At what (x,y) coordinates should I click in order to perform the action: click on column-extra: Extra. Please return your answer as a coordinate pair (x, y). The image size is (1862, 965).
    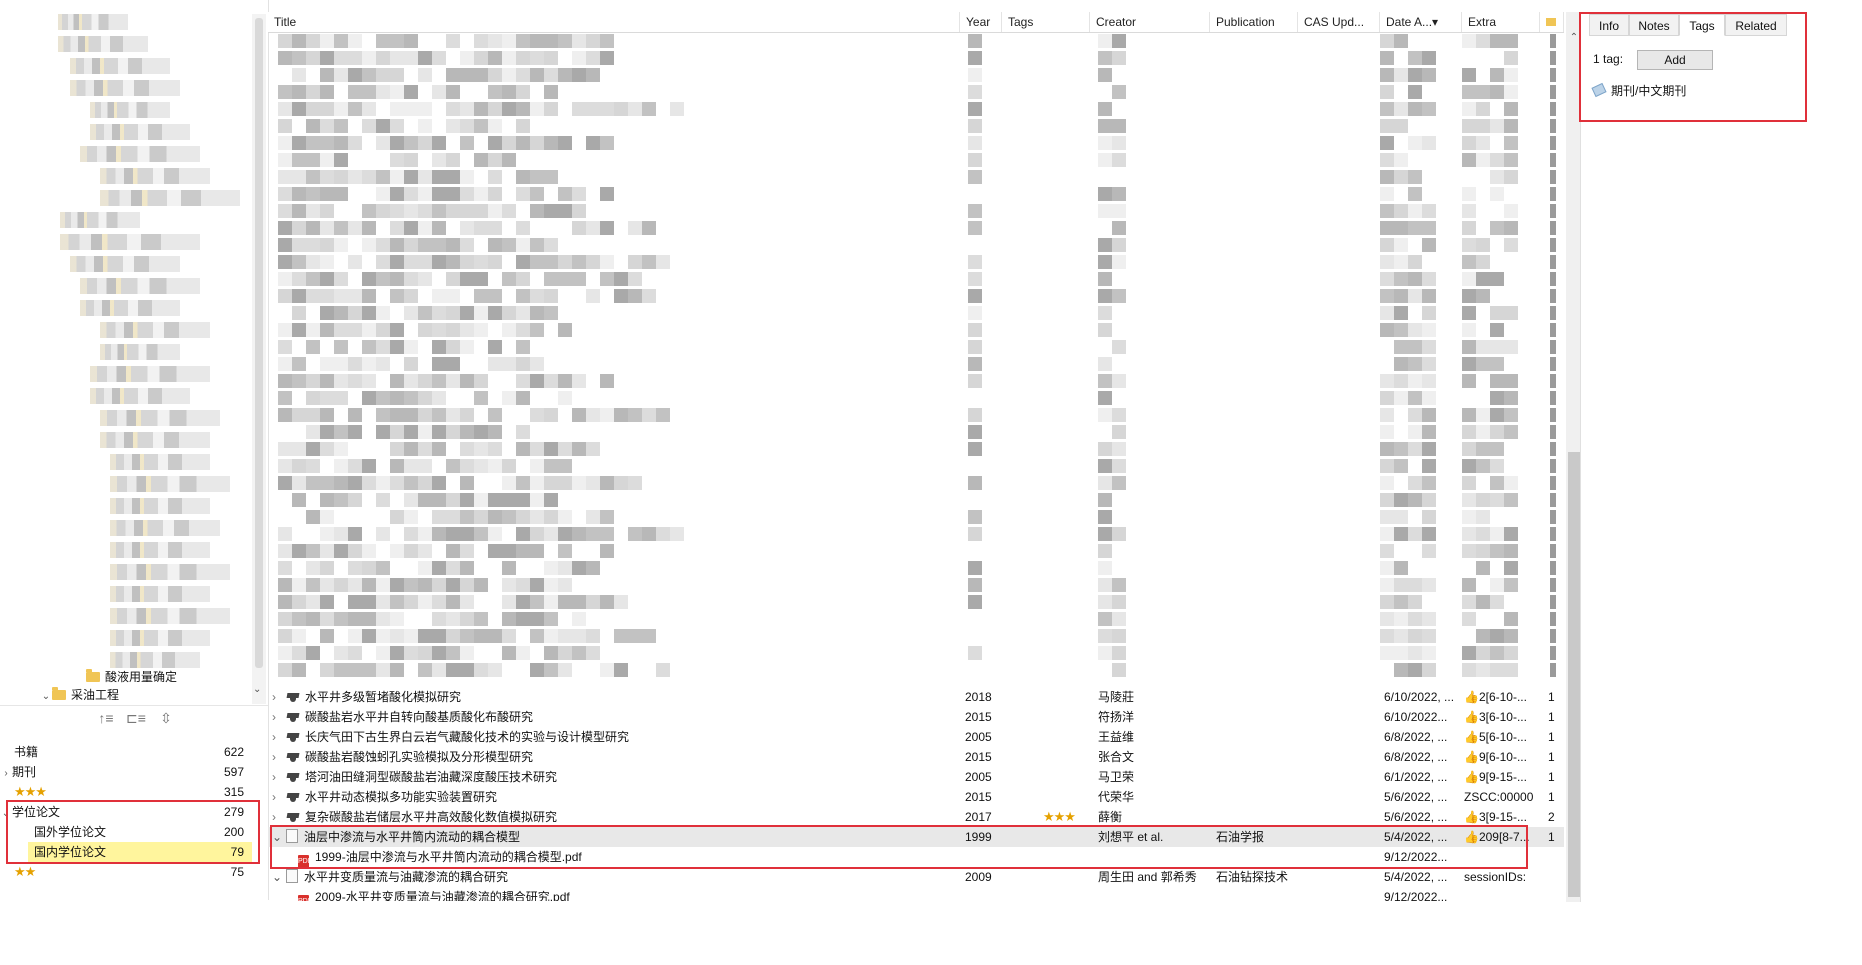
    Looking at the image, I should click on (1501, 22).